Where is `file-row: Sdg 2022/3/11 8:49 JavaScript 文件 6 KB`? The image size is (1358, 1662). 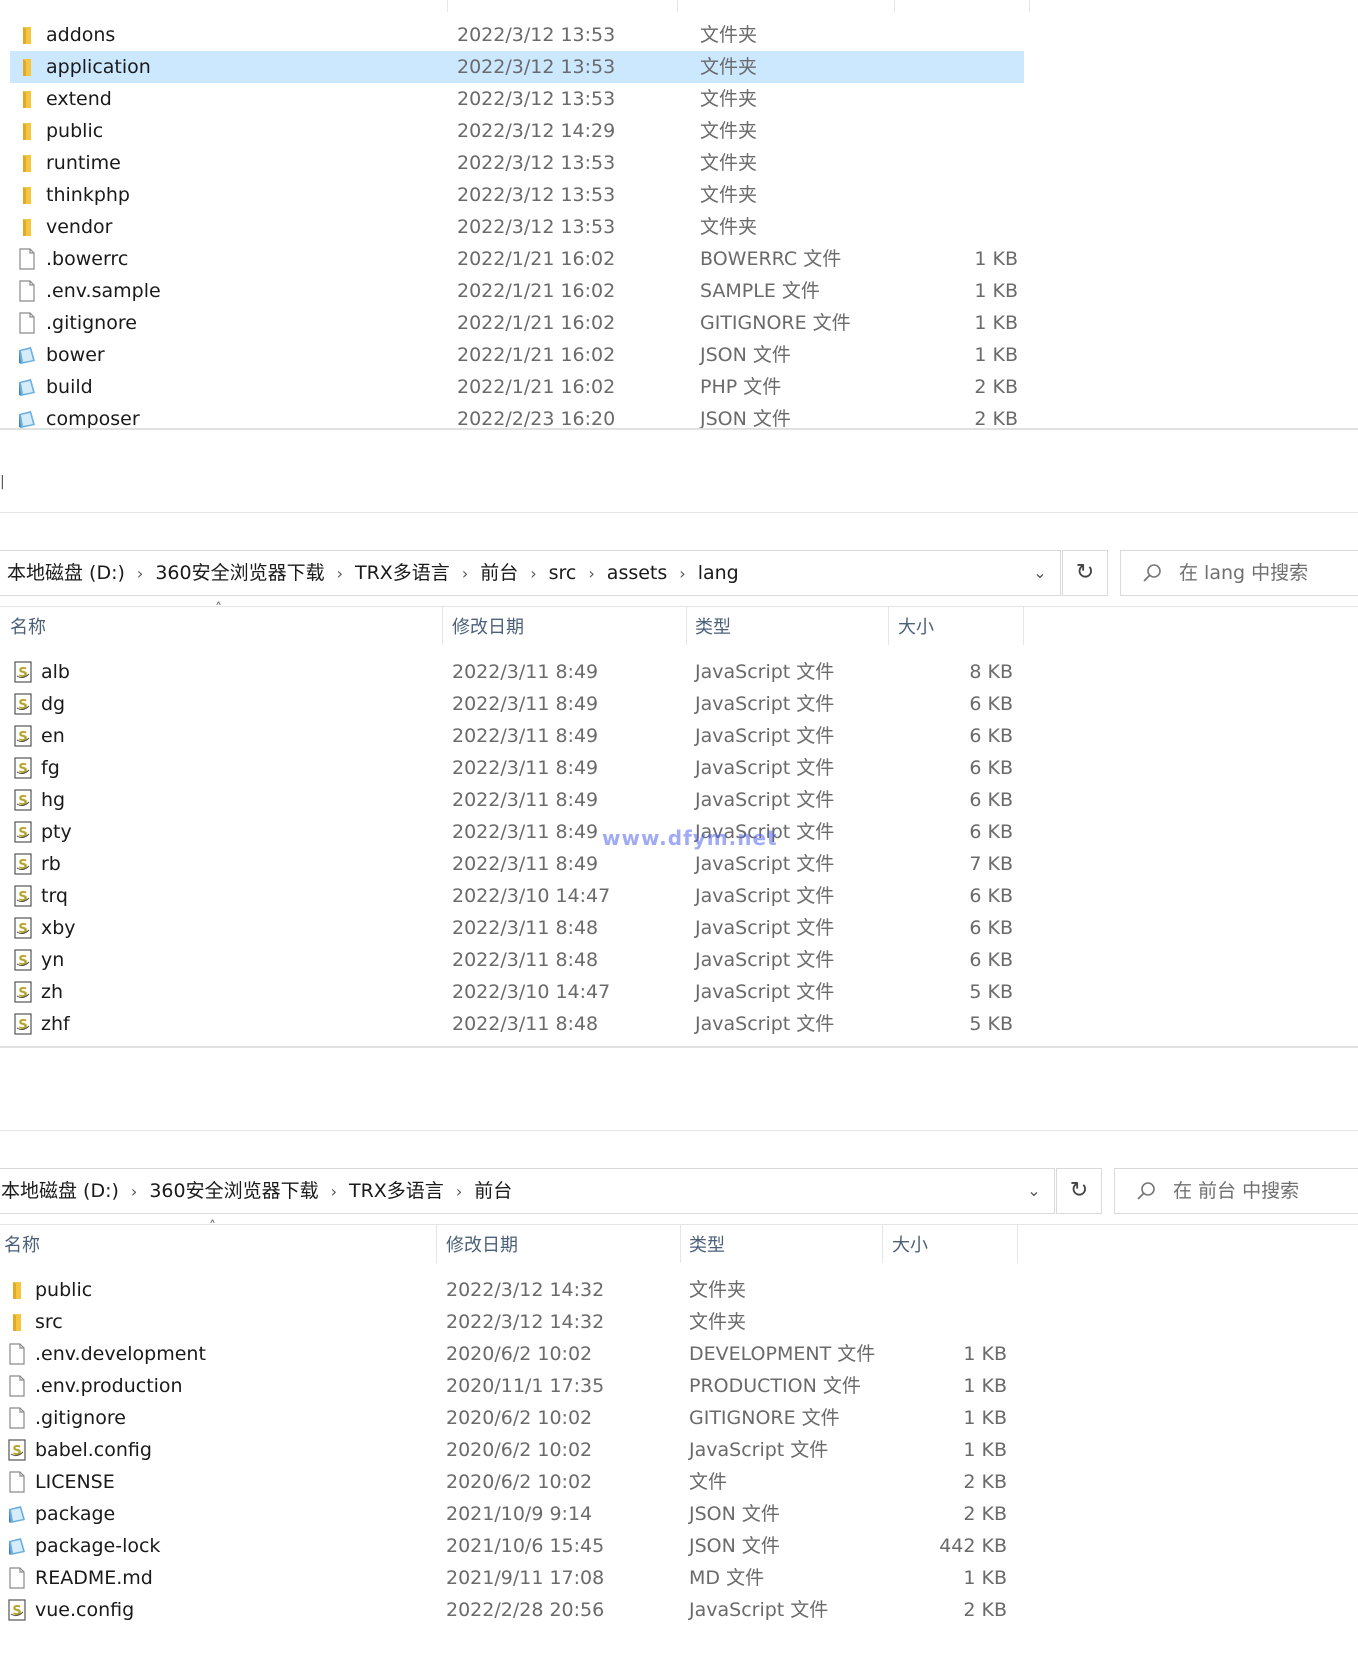 file-row: Sdg 2022/3/11 8:49 JavaScript 文件 6 KB is located at coordinates (679, 704).